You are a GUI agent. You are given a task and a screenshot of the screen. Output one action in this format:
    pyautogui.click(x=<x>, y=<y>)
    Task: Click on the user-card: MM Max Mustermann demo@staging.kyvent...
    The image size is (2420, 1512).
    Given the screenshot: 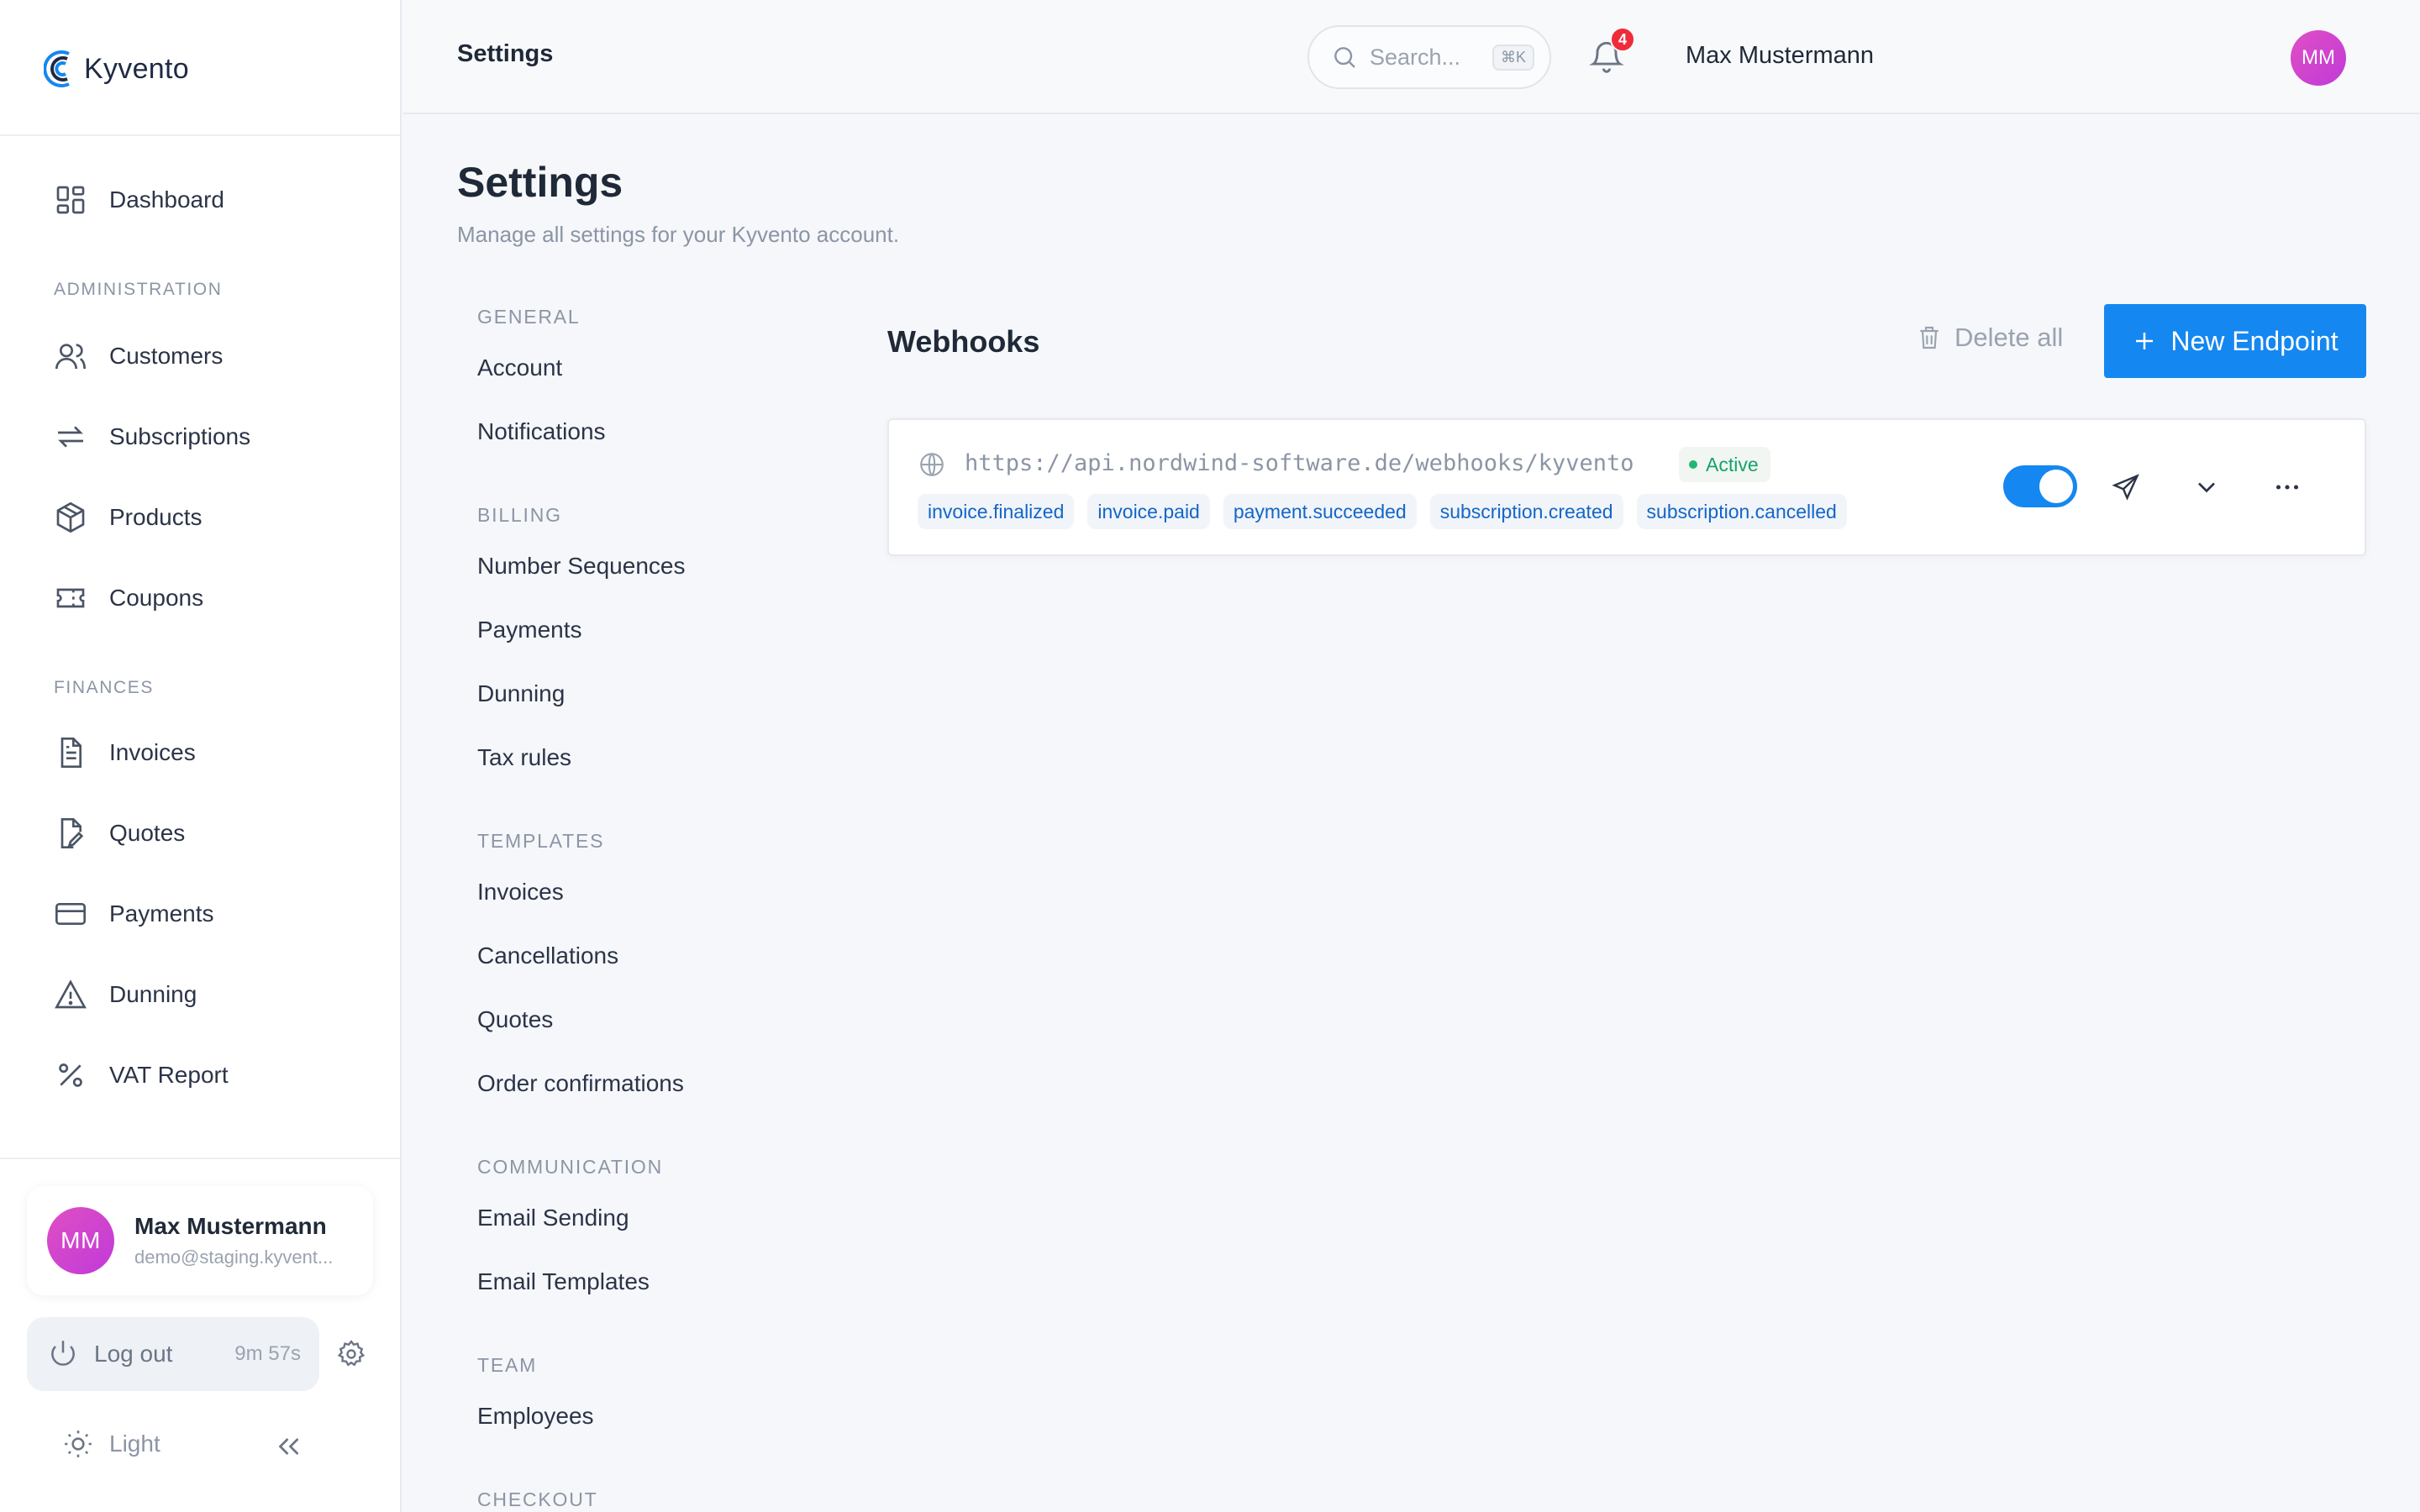 What is the action you would take?
    pyautogui.click(x=200, y=1240)
    